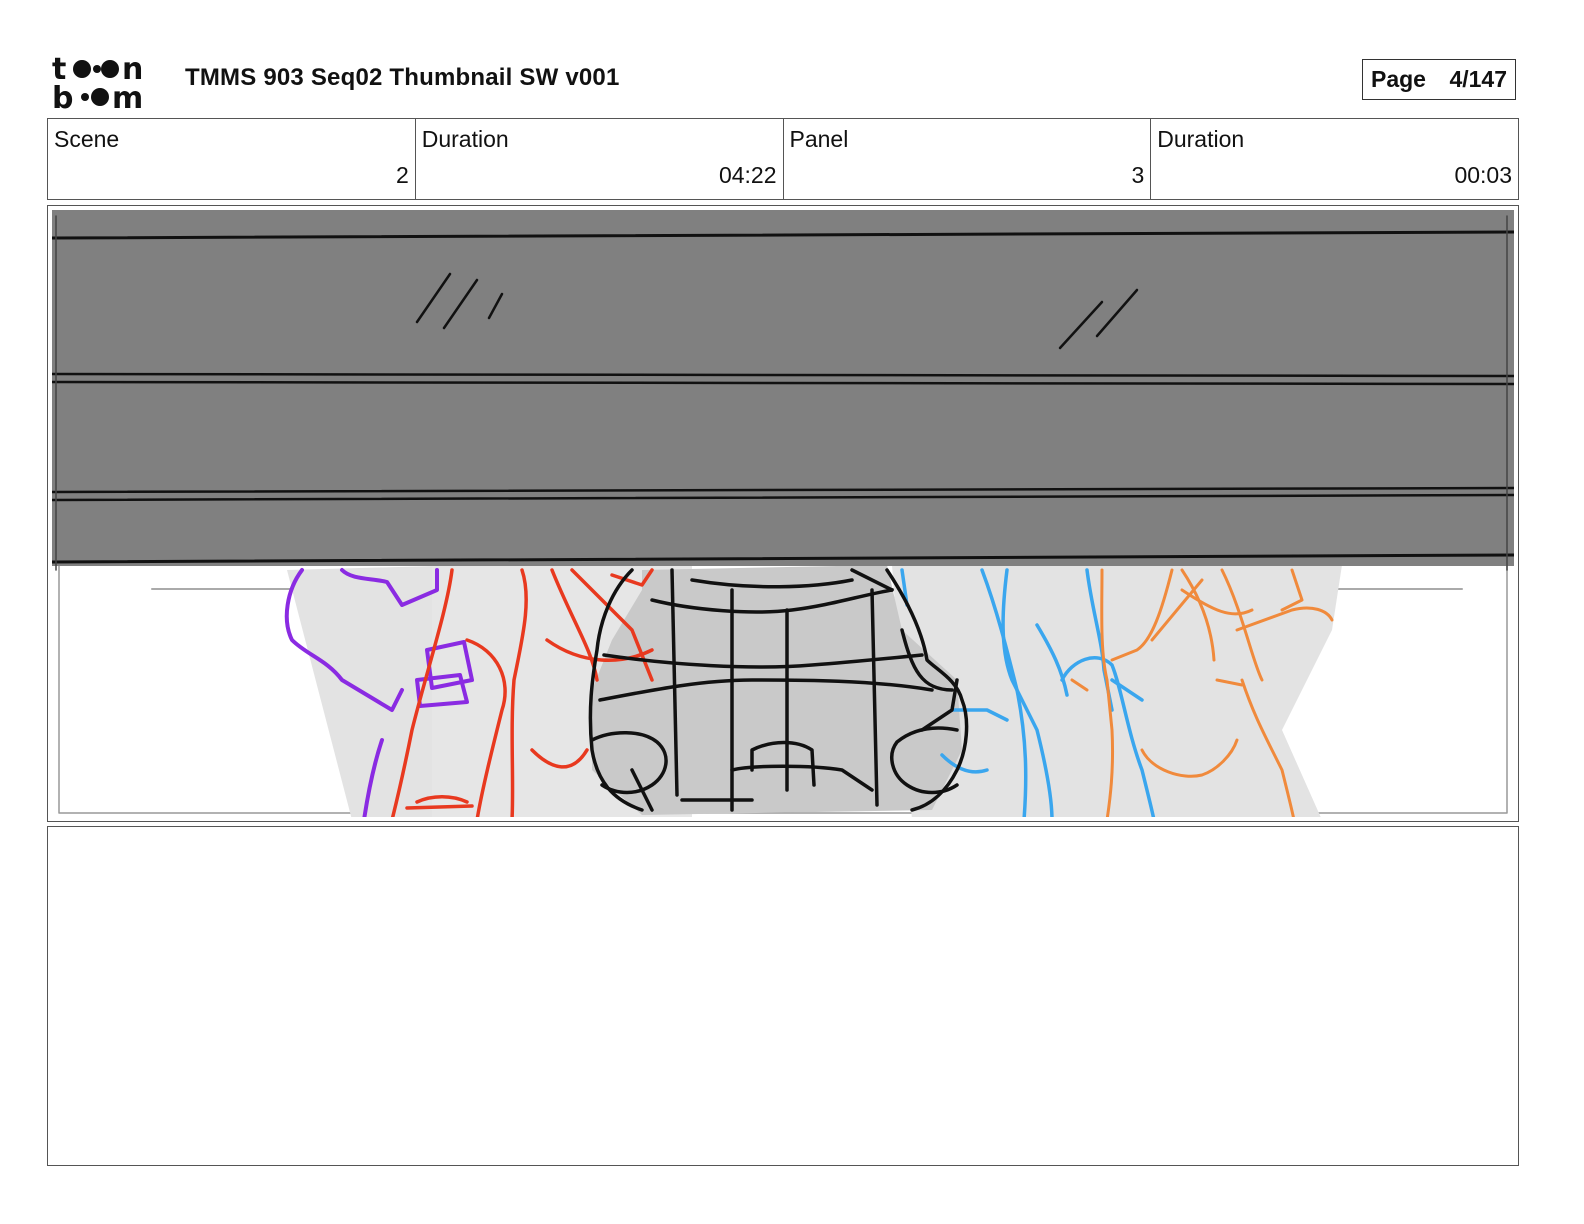 The height and width of the screenshot is (1224, 1584). I want to click on panel-label: Panel, so click(819, 139).